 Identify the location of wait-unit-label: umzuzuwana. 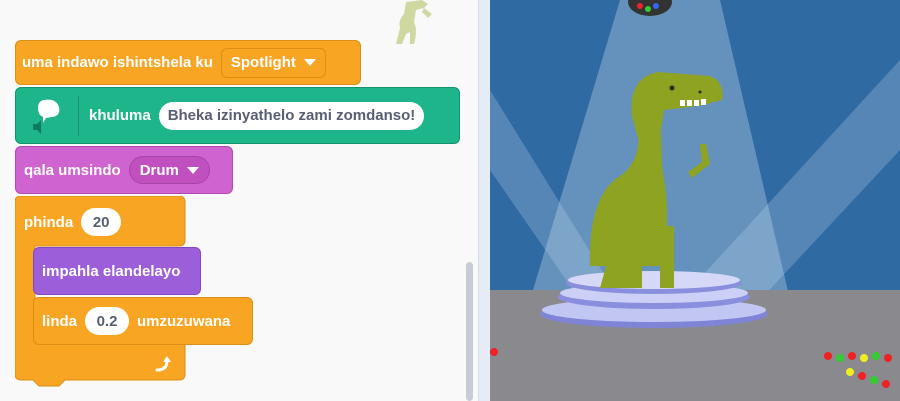
(184, 321).